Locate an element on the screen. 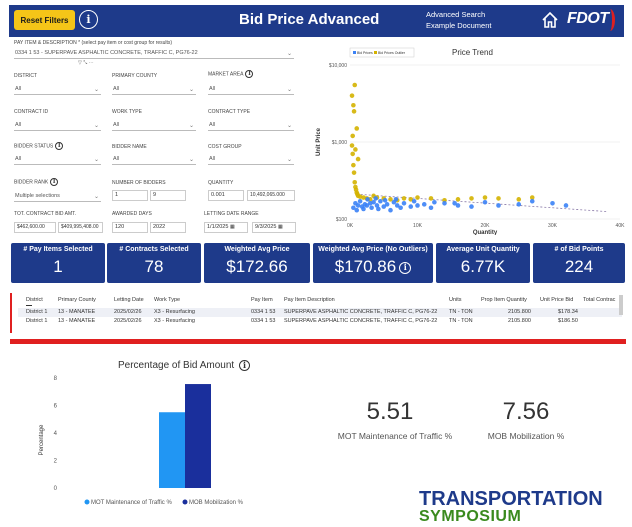  col-district: District is located at coordinates (34, 300).